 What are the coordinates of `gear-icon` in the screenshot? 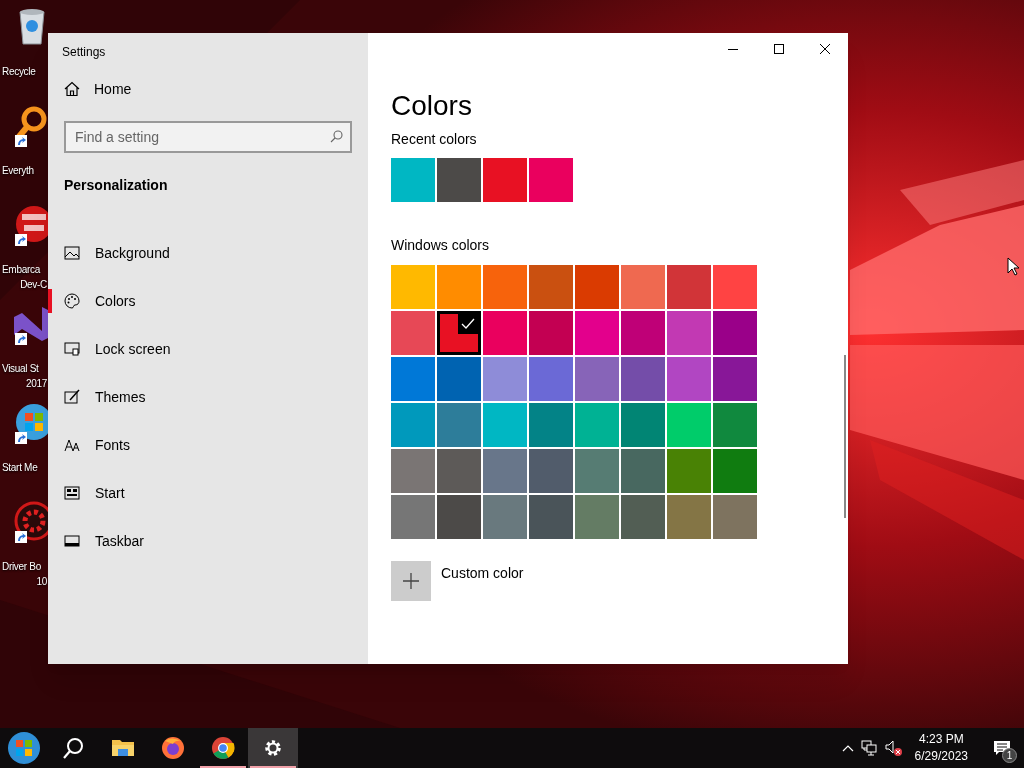 It's located at (273, 748).